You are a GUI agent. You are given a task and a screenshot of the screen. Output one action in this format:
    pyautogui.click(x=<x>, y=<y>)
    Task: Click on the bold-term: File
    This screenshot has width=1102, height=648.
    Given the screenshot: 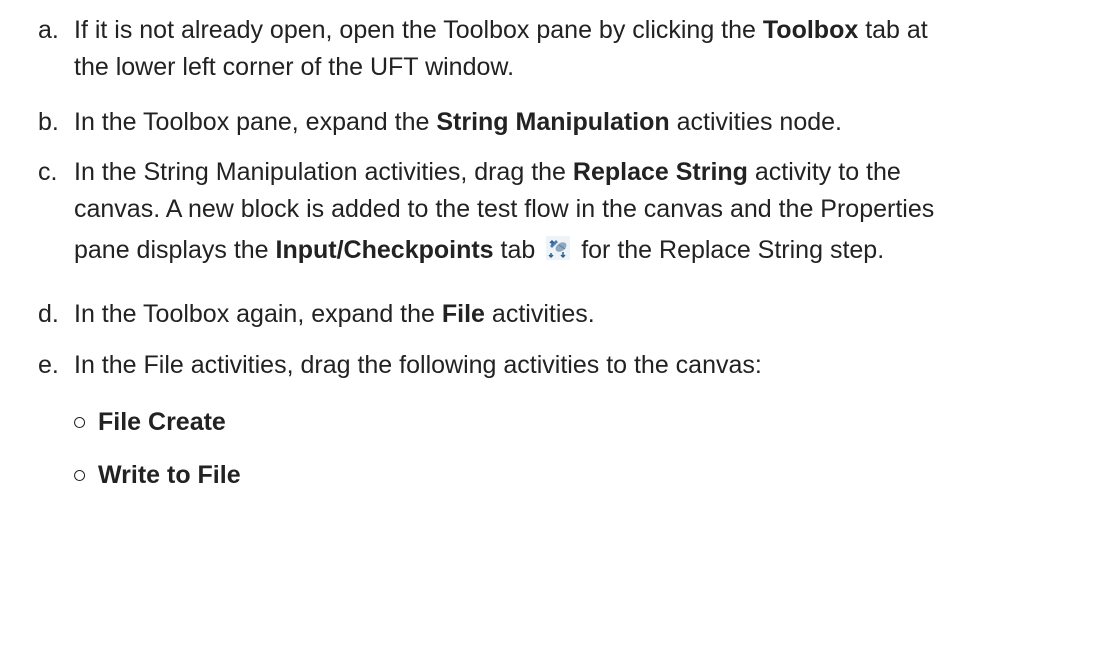 What is the action you would take?
    pyautogui.click(x=463, y=314)
    